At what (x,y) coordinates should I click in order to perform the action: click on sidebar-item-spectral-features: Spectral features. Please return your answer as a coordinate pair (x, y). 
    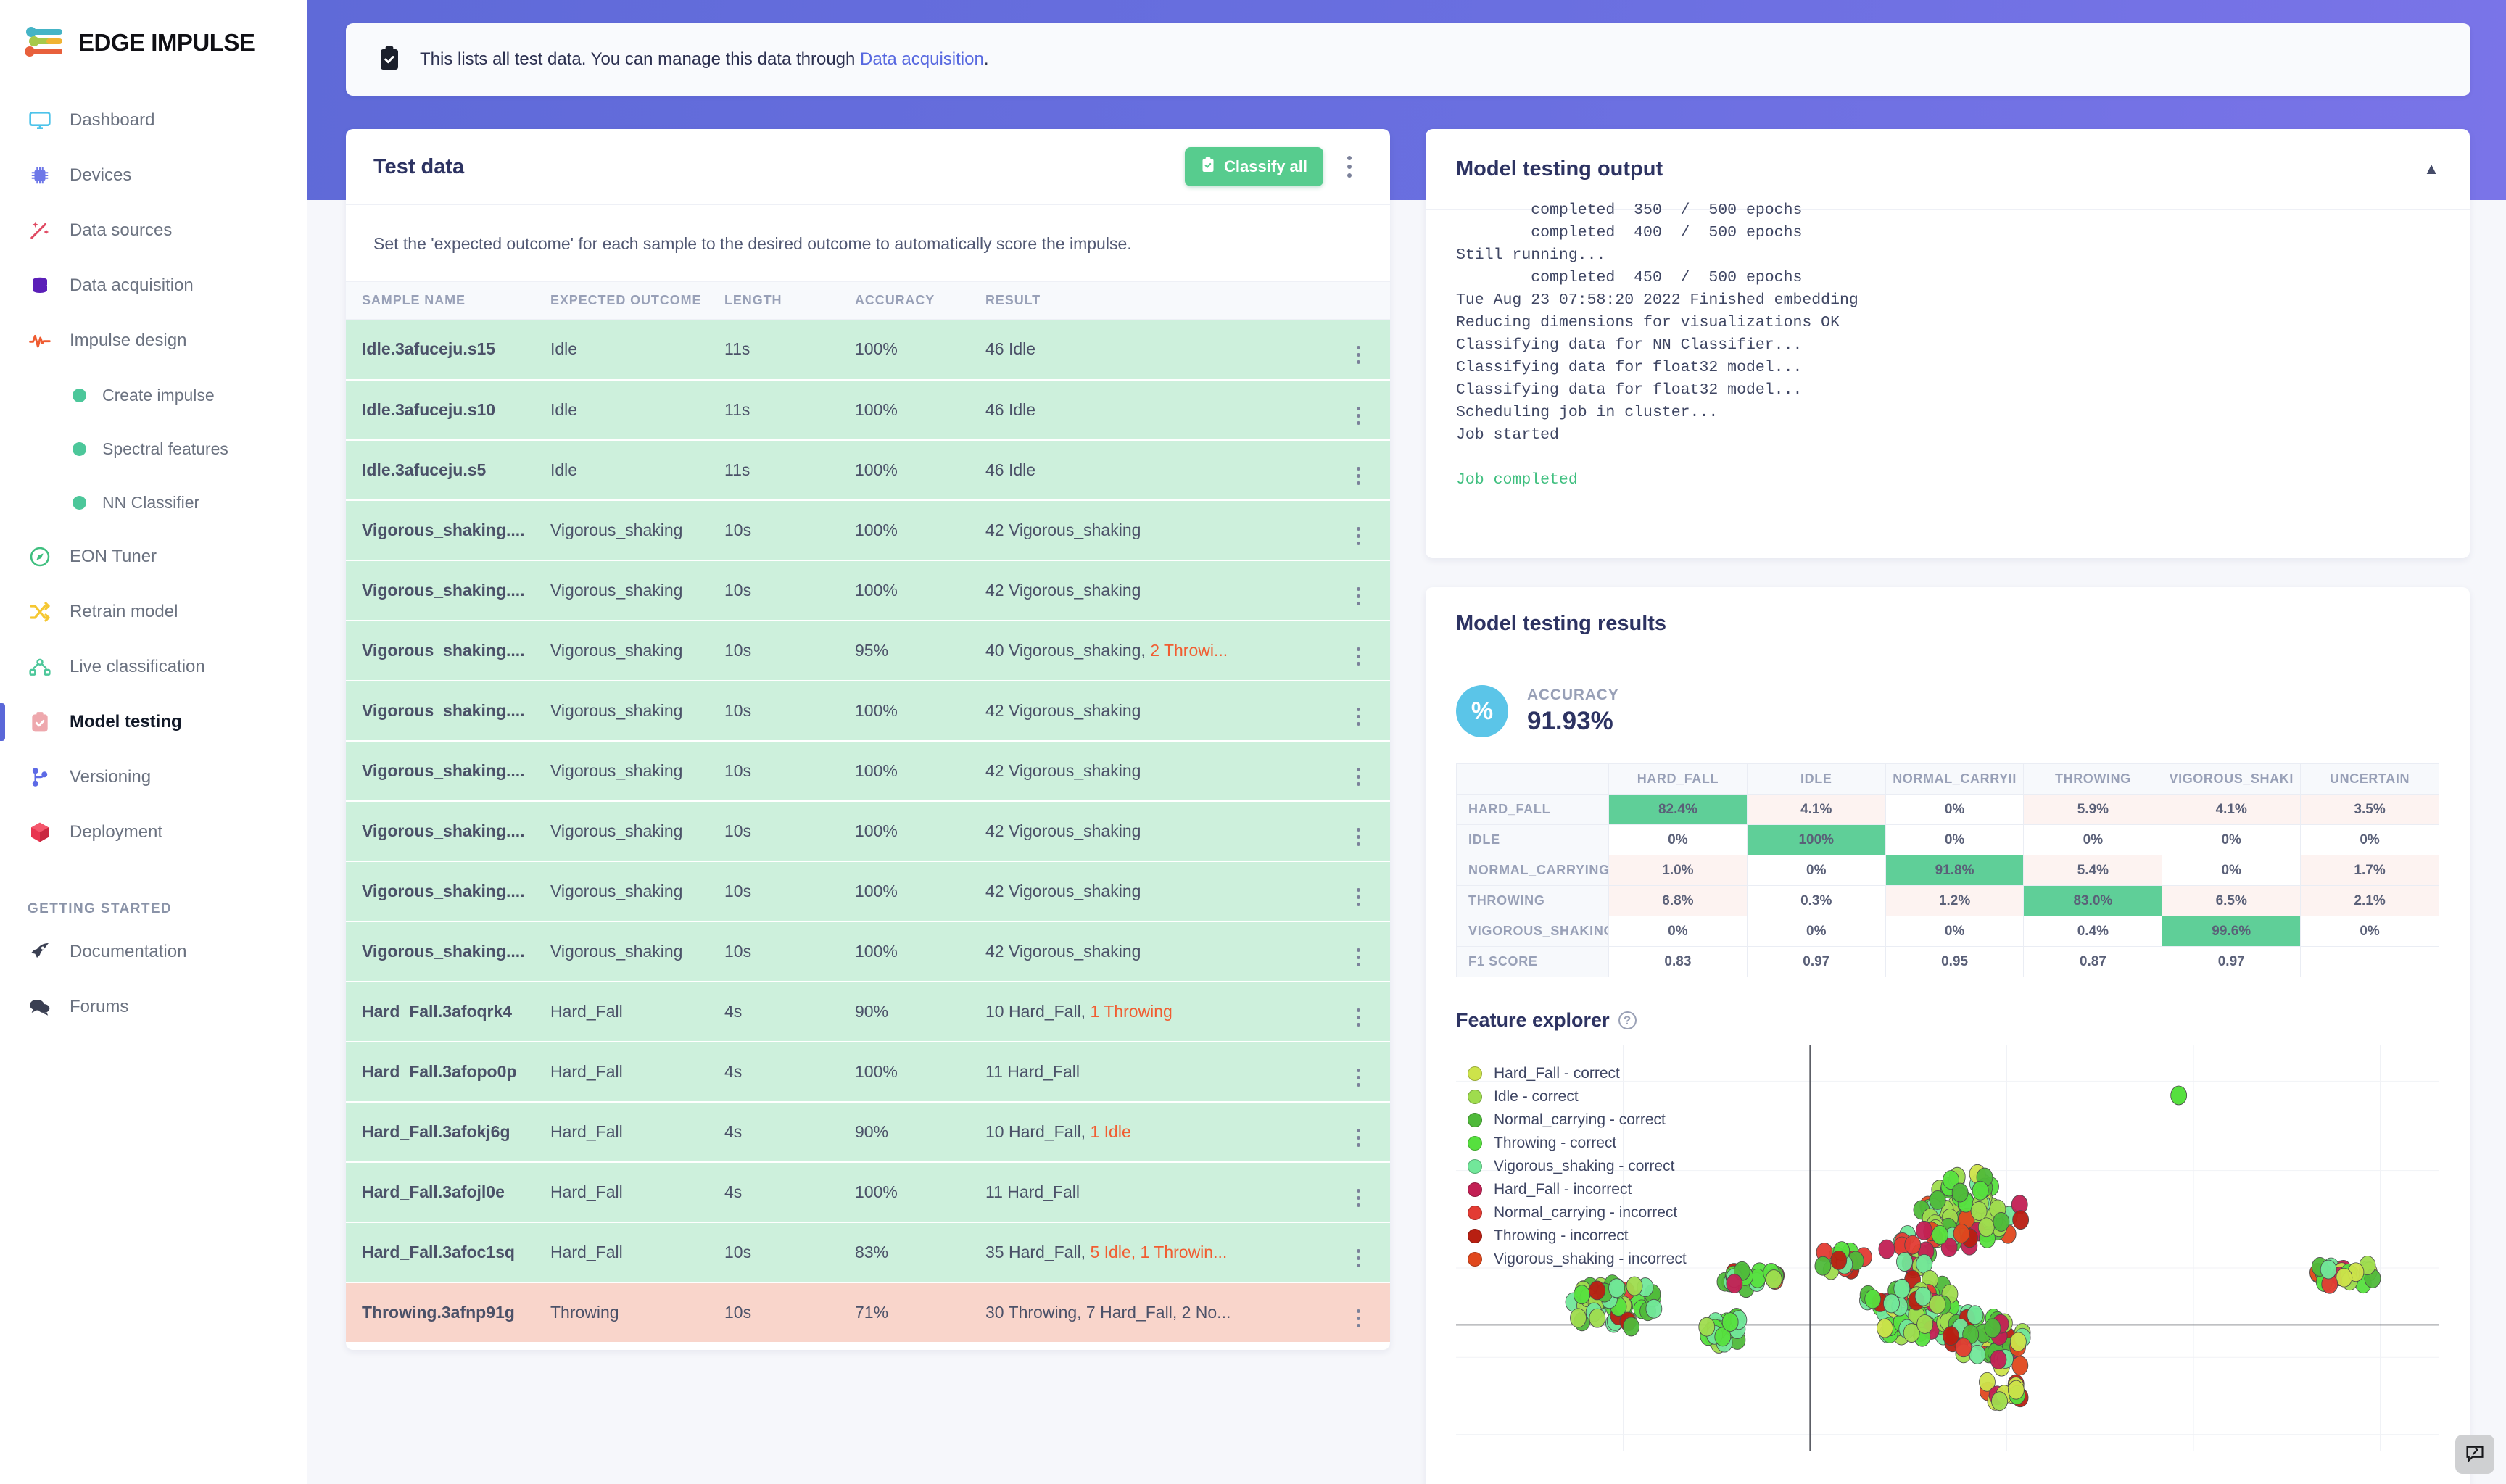
    Looking at the image, I should click on (153, 449).